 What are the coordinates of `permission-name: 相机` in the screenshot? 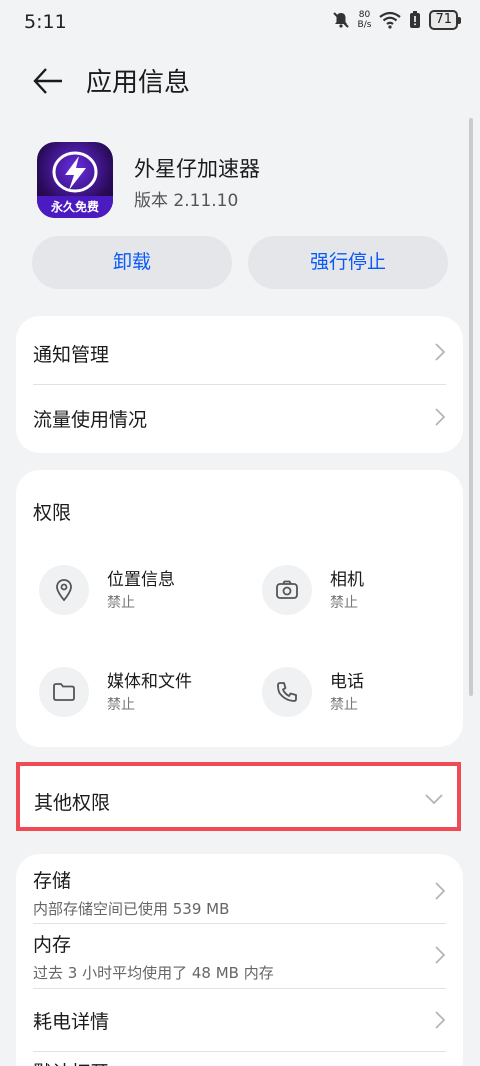 It's located at (347, 580).